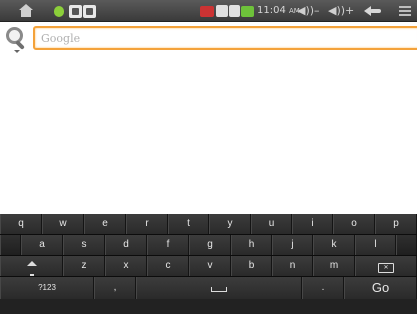 The width and height of the screenshot is (417, 314). Describe the element at coordinates (115, 288) in the screenshot. I see `comma-key: ,` at that location.